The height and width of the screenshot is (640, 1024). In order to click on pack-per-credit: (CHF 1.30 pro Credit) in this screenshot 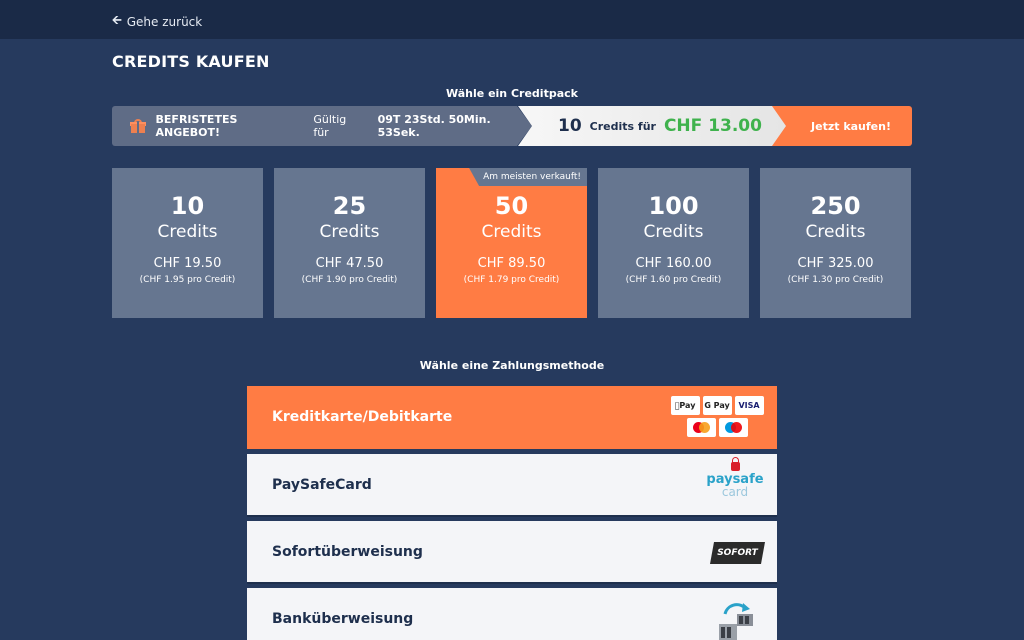, I will do `click(835, 280)`.